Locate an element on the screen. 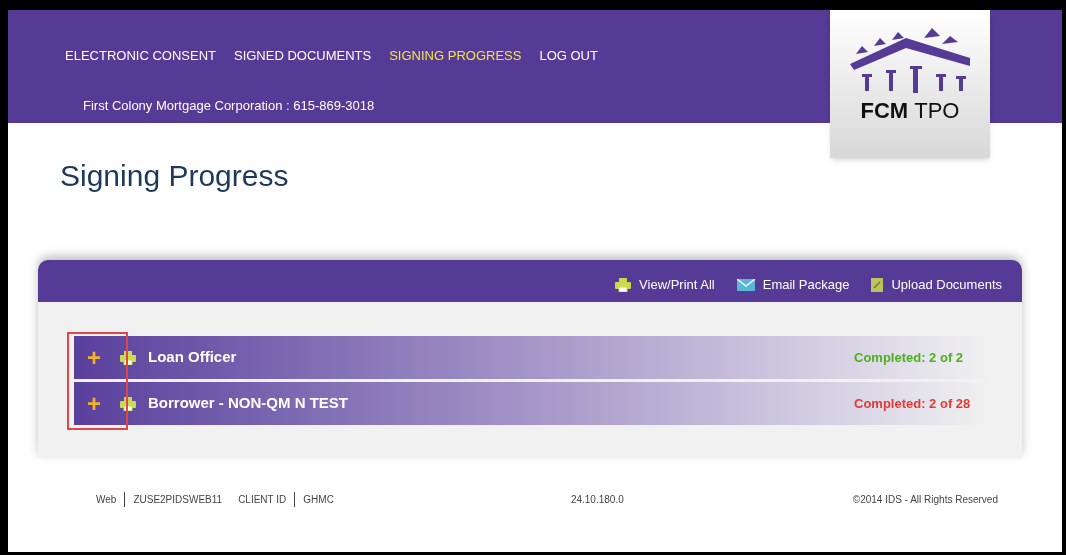  footer-text: CLIENT ID is located at coordinates (263, 499).